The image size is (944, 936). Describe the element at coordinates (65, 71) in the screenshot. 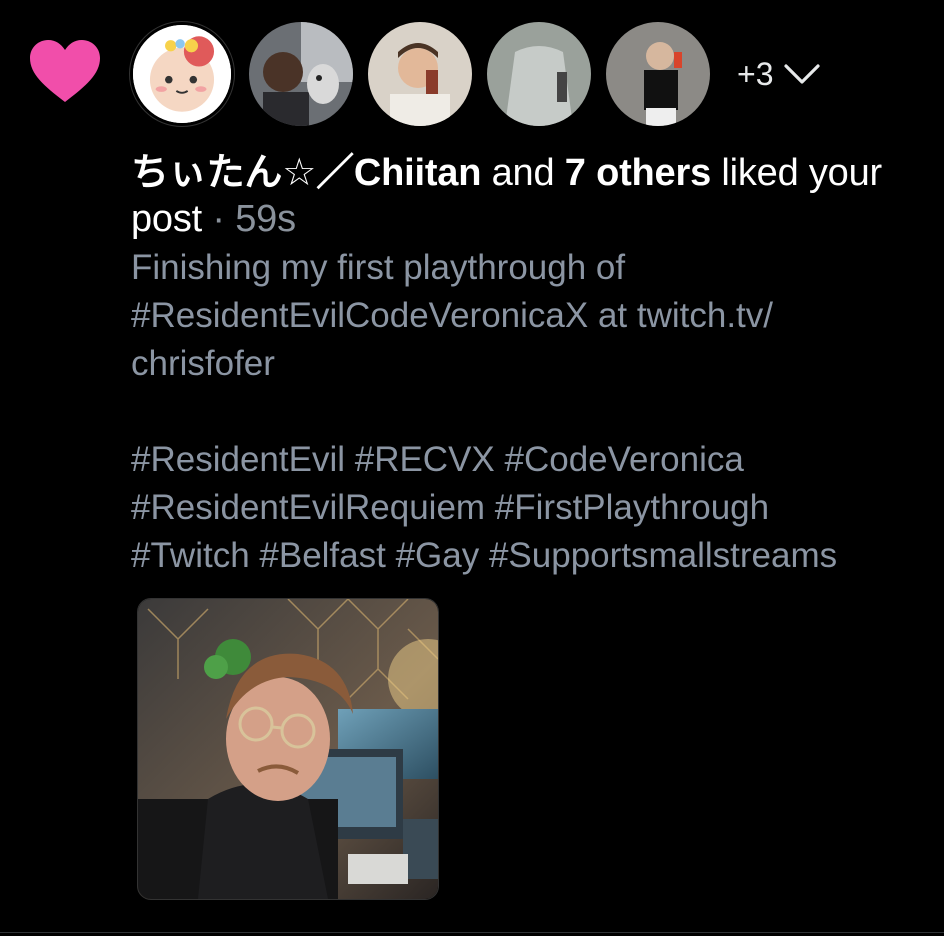

I see `heart-icon` at that location.